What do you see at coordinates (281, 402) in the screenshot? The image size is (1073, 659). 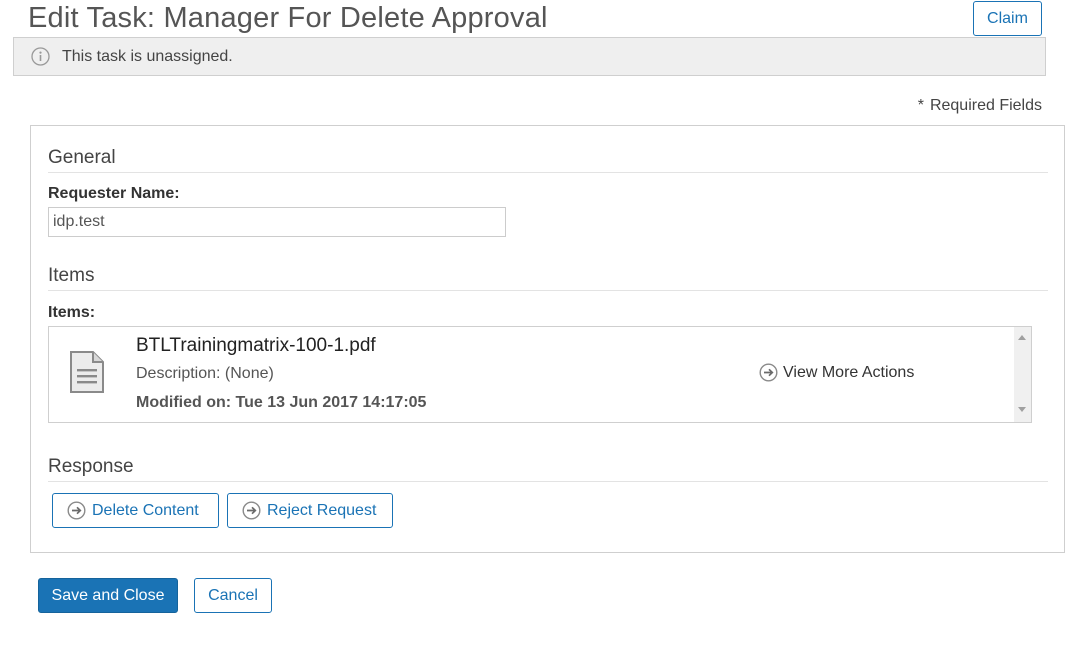 I see `item-modified-date: Modified on: Tue 13 Jun 2017 14:17:05` at bounding box center [281, 402].